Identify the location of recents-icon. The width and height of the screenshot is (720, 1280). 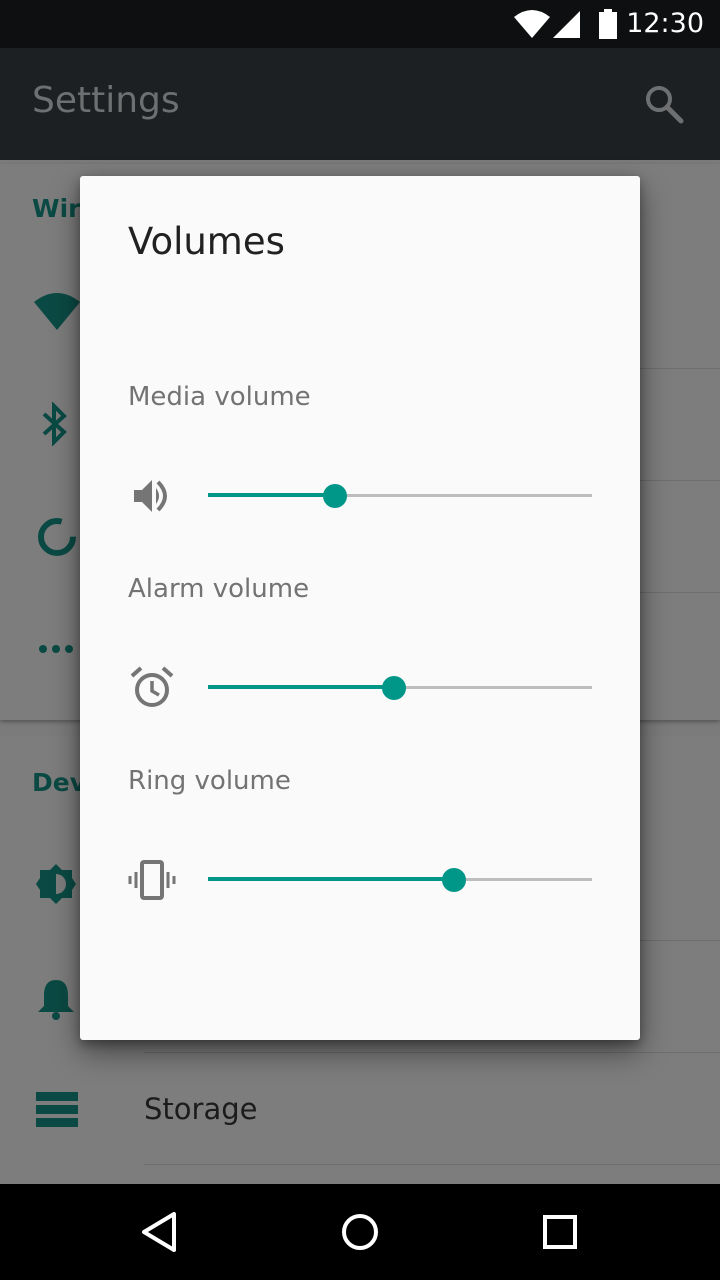
(560, 1232).